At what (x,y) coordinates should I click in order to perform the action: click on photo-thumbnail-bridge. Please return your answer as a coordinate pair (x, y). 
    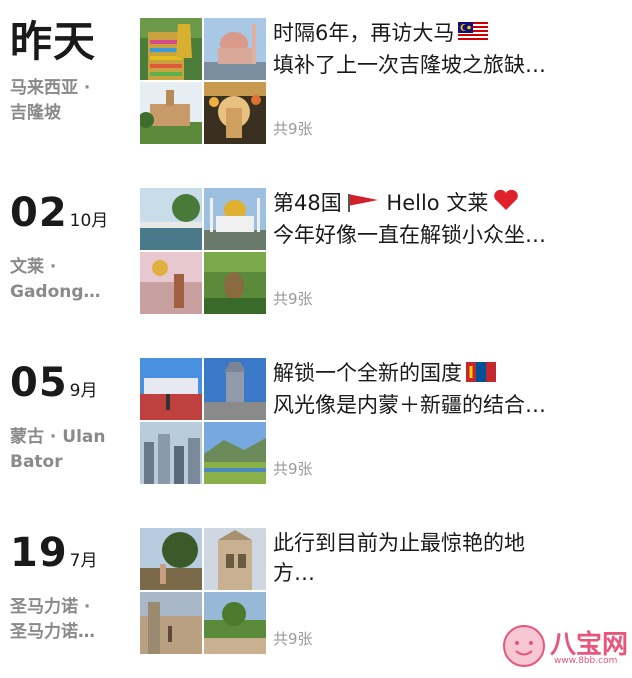
    Looking at the image, I should click on (171, 219).